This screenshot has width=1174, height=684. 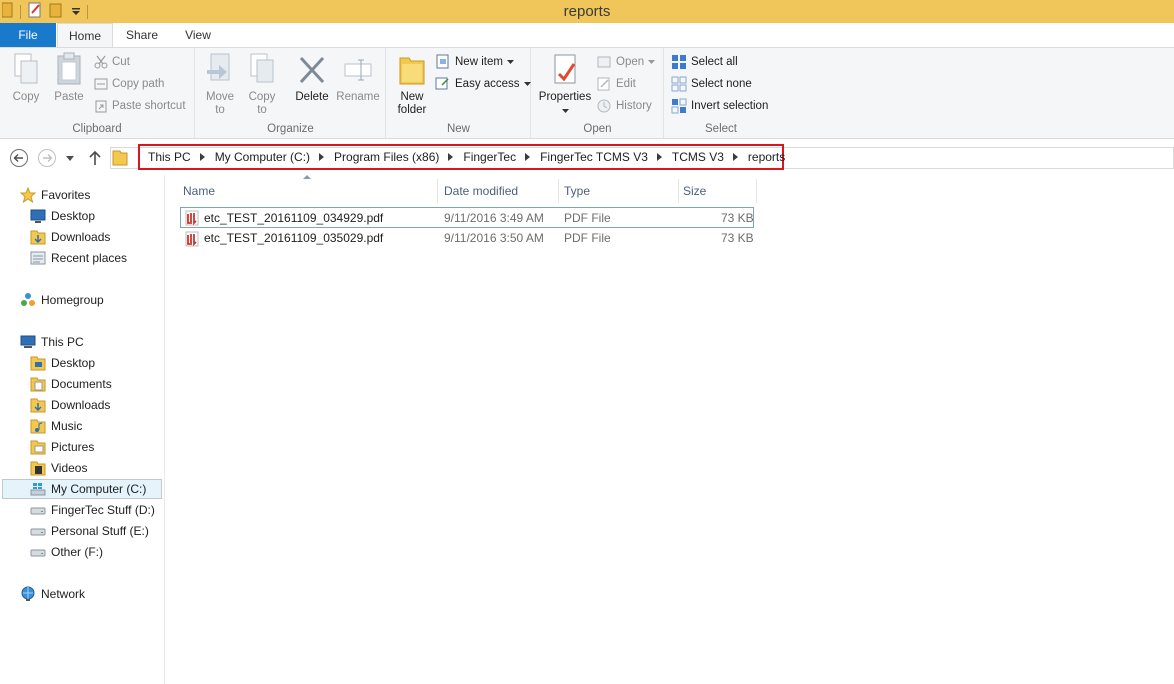 What do you see at coordinates (38, 511) in the screenshot?
I see `drive-icon` at bounding box center [38, 511].